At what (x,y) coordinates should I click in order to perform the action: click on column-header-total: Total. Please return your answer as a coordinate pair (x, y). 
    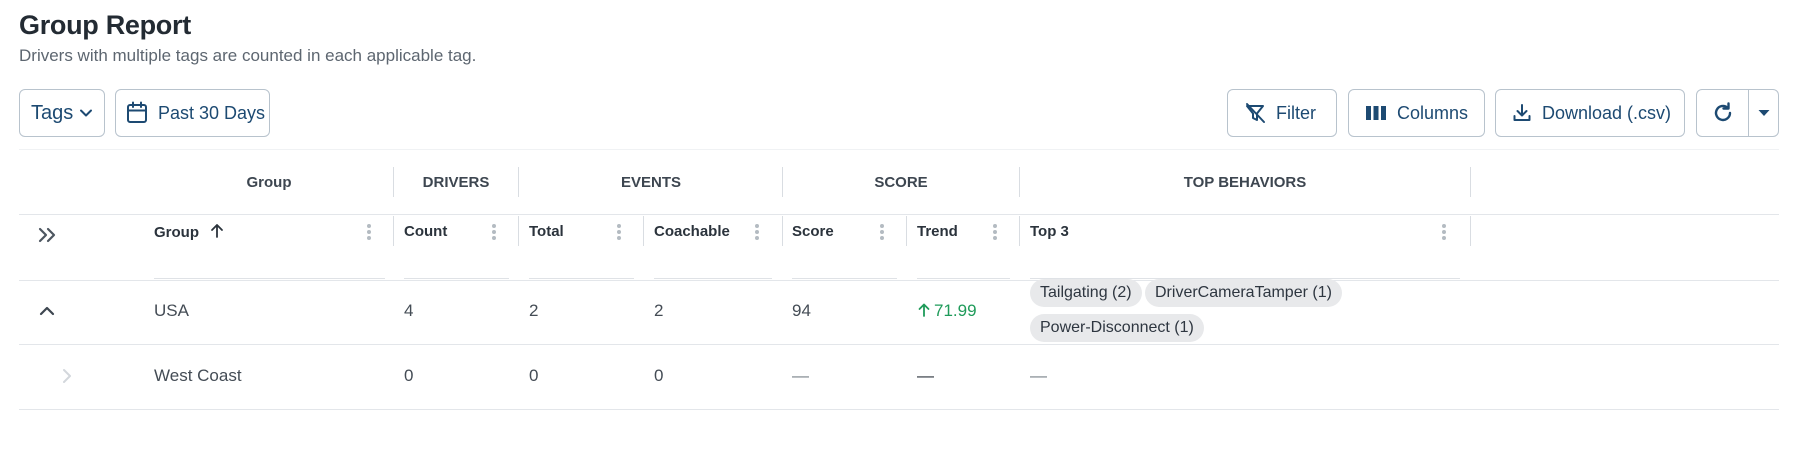
    Looking at the image, I should click on (546, 231).